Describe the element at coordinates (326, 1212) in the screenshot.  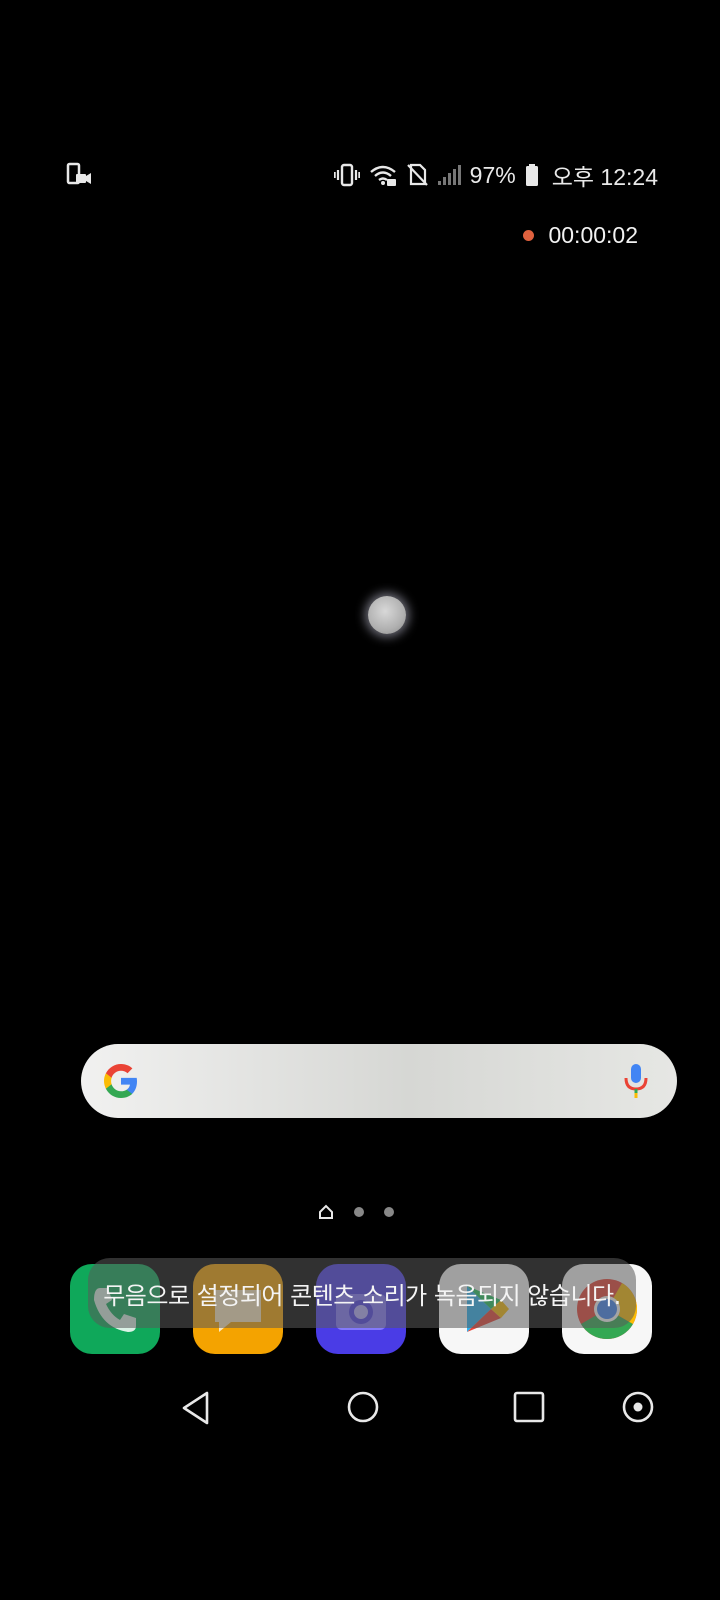
I see `home-icon` at that location.